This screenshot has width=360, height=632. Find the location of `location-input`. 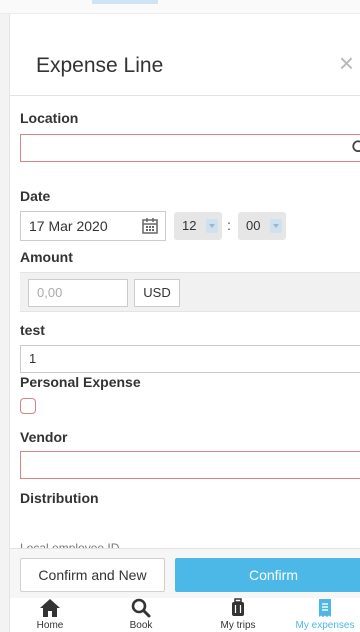

location-input is located at coordinates (190, 148).